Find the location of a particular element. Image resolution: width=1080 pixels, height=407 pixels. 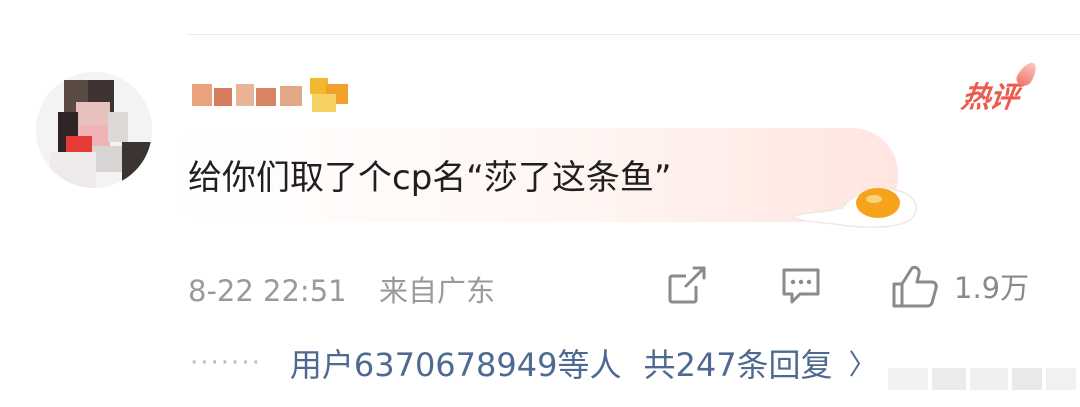

chevron-right-icon: 〉 is located at coordinates (863, 363).